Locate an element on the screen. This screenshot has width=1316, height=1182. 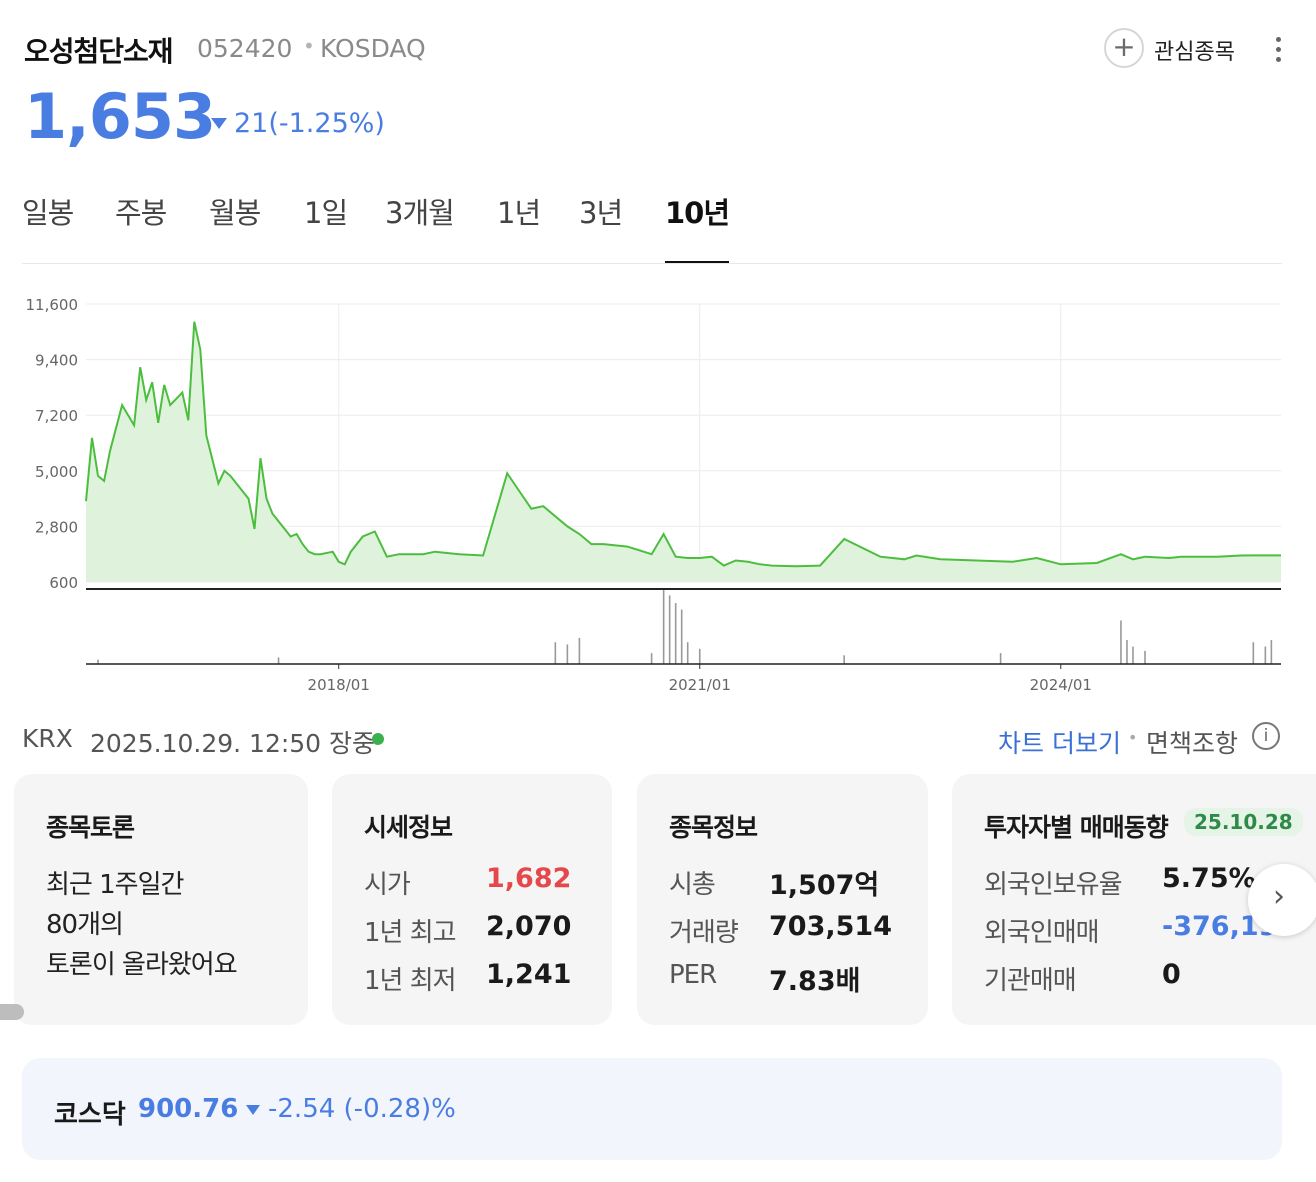
tab-3year: 3년 is located at coordinates (601, 226).